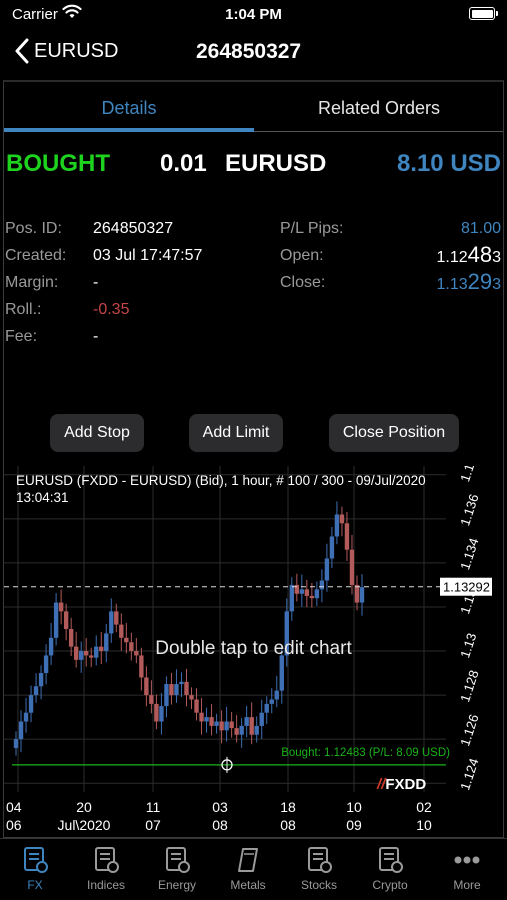 The image size is (507, 900). I want to click on y-tick-label: 1.128, so click(469, 686).